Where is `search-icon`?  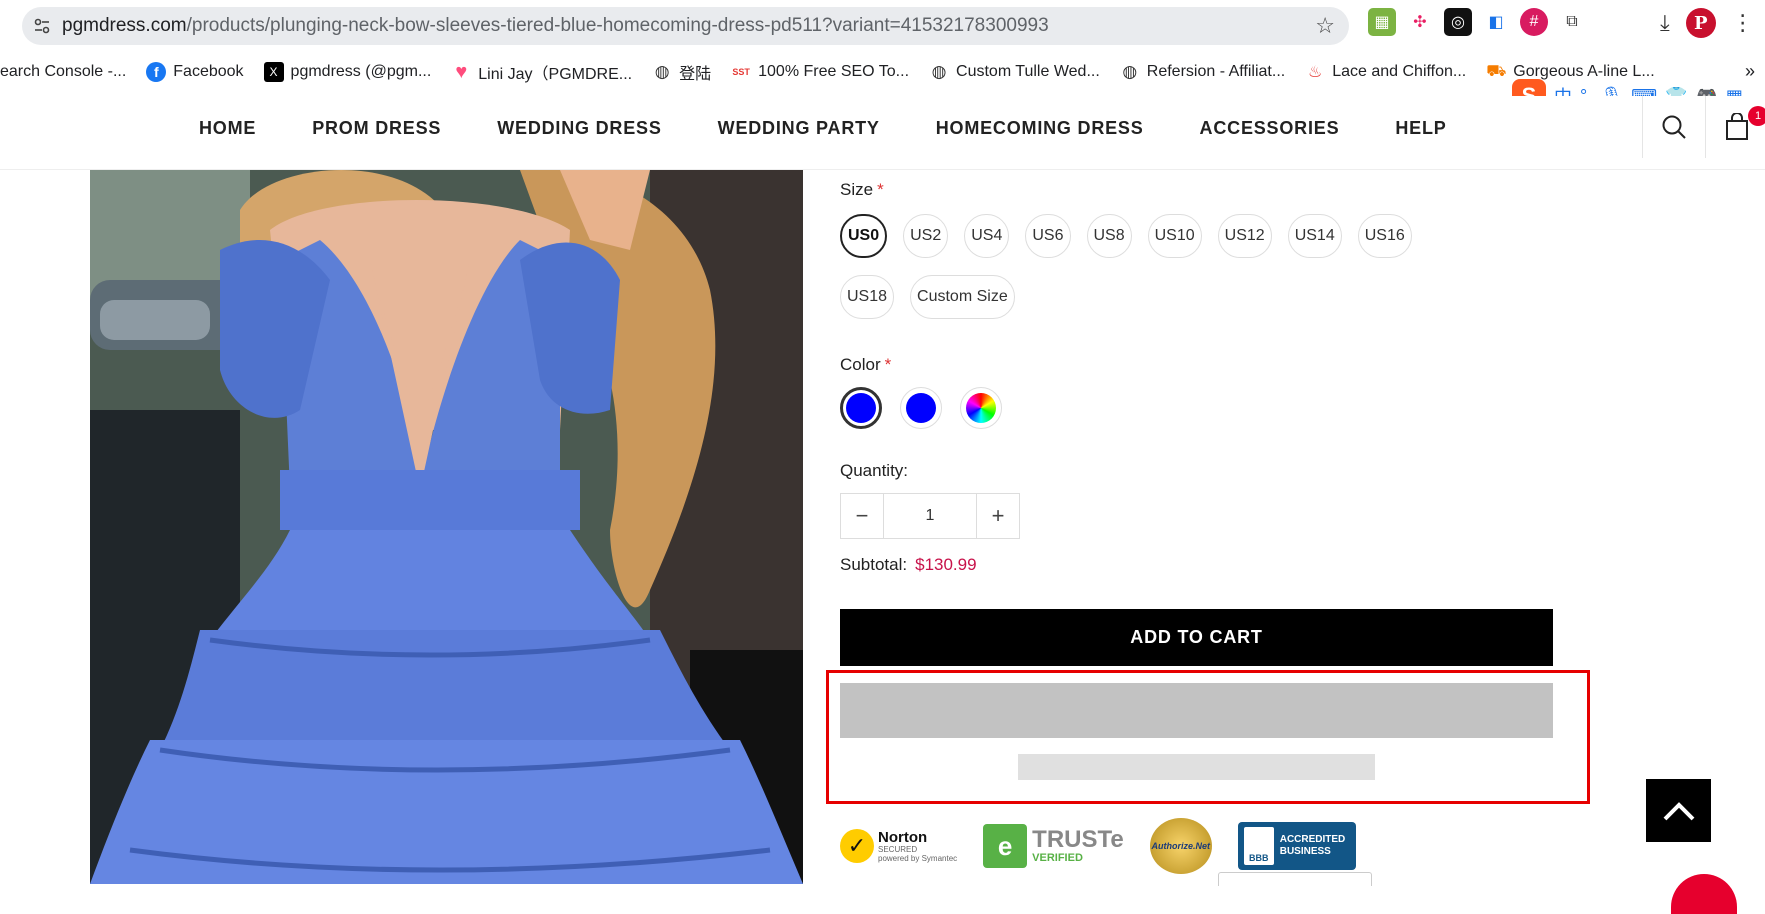 search-icon is located at coordinates (1674, 127).